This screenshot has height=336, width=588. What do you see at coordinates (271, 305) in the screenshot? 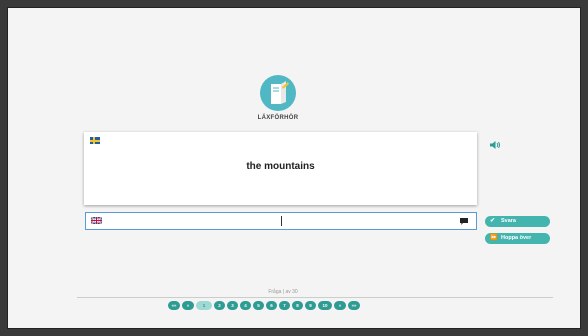
I see `page-button-6: 6` at bounding box center [271, 305].